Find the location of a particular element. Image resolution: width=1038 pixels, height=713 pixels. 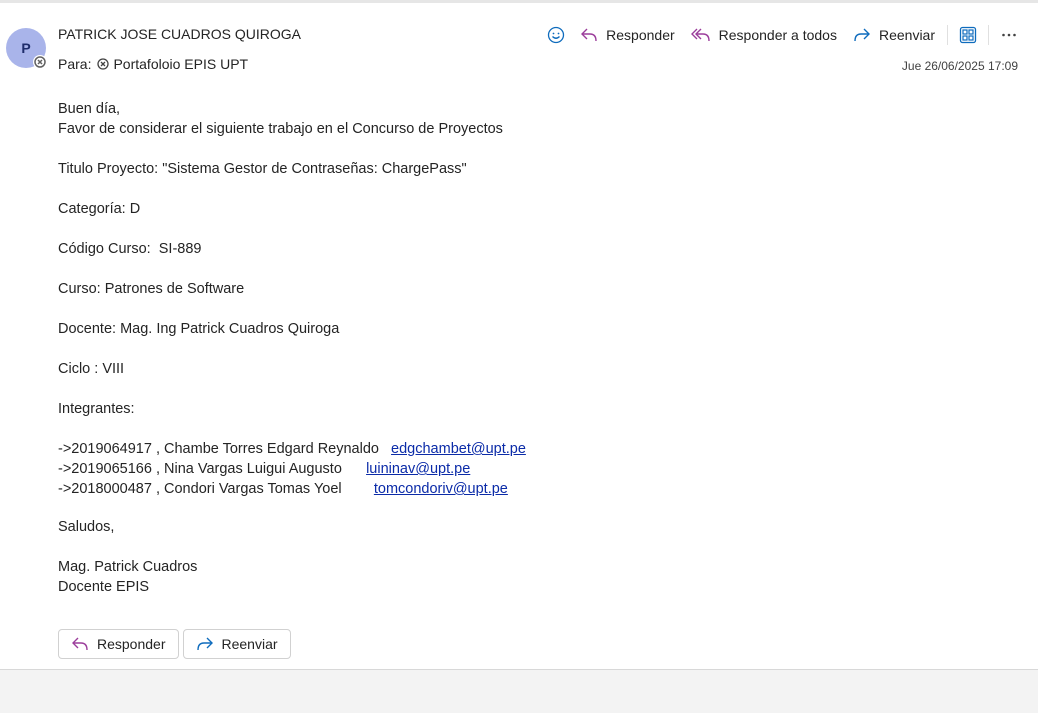

members-label: Integrantes: is located at coordinates (96, 409).